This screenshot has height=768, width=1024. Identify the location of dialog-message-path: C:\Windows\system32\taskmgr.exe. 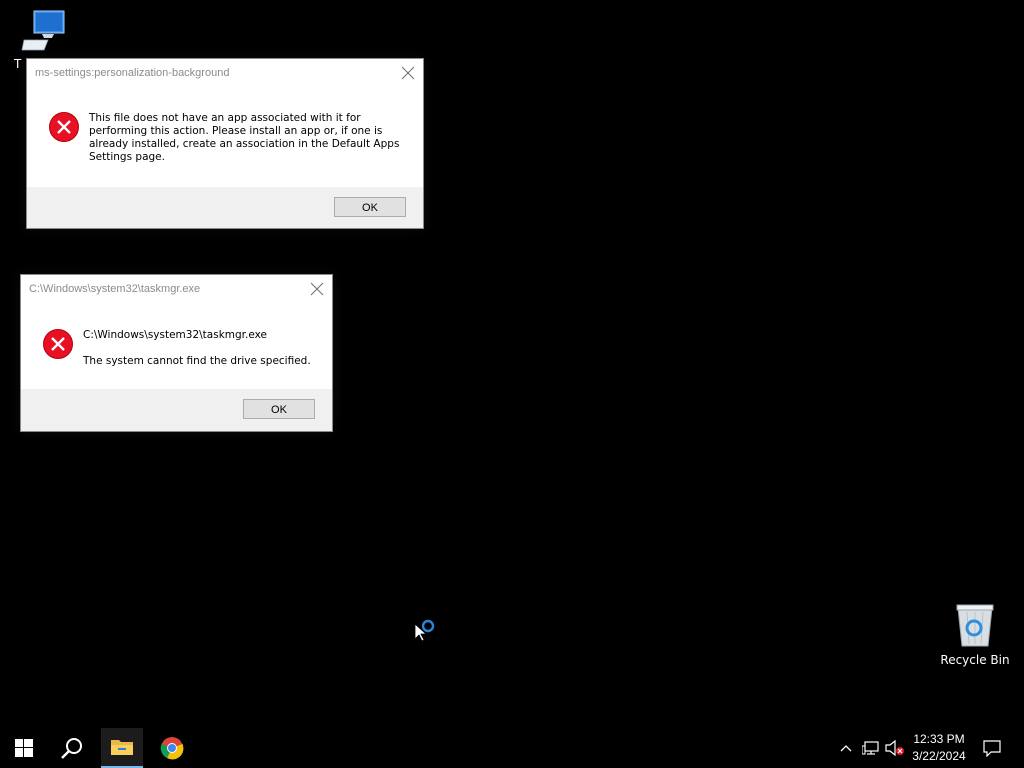
(175, 335).